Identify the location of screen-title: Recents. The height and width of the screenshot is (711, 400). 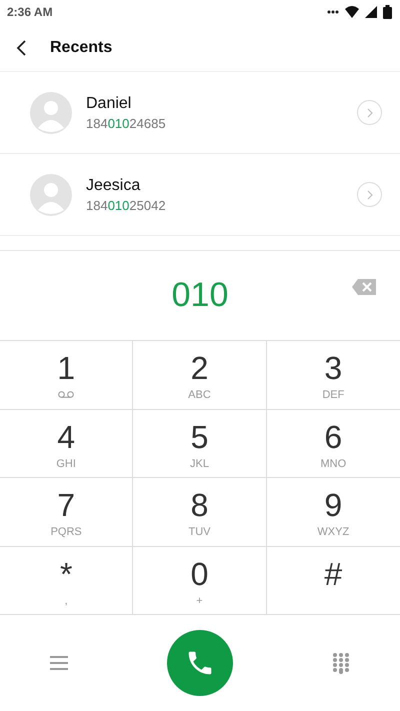
(81, 47).